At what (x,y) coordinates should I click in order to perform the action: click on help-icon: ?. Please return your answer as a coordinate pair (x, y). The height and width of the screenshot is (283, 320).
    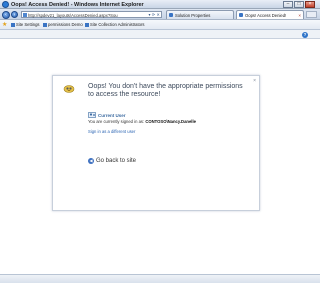
    Looking at the image, I should click on (305, 34).